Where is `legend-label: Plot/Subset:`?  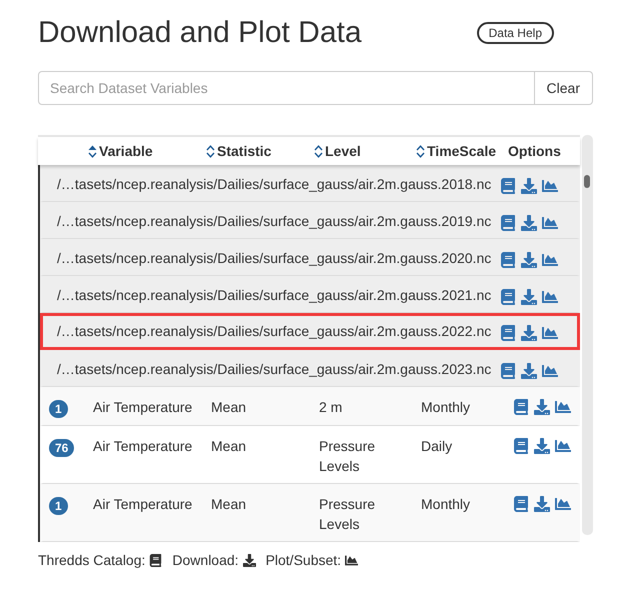
legend-label: Plot/Subset: is located at coordinates (304, 560).